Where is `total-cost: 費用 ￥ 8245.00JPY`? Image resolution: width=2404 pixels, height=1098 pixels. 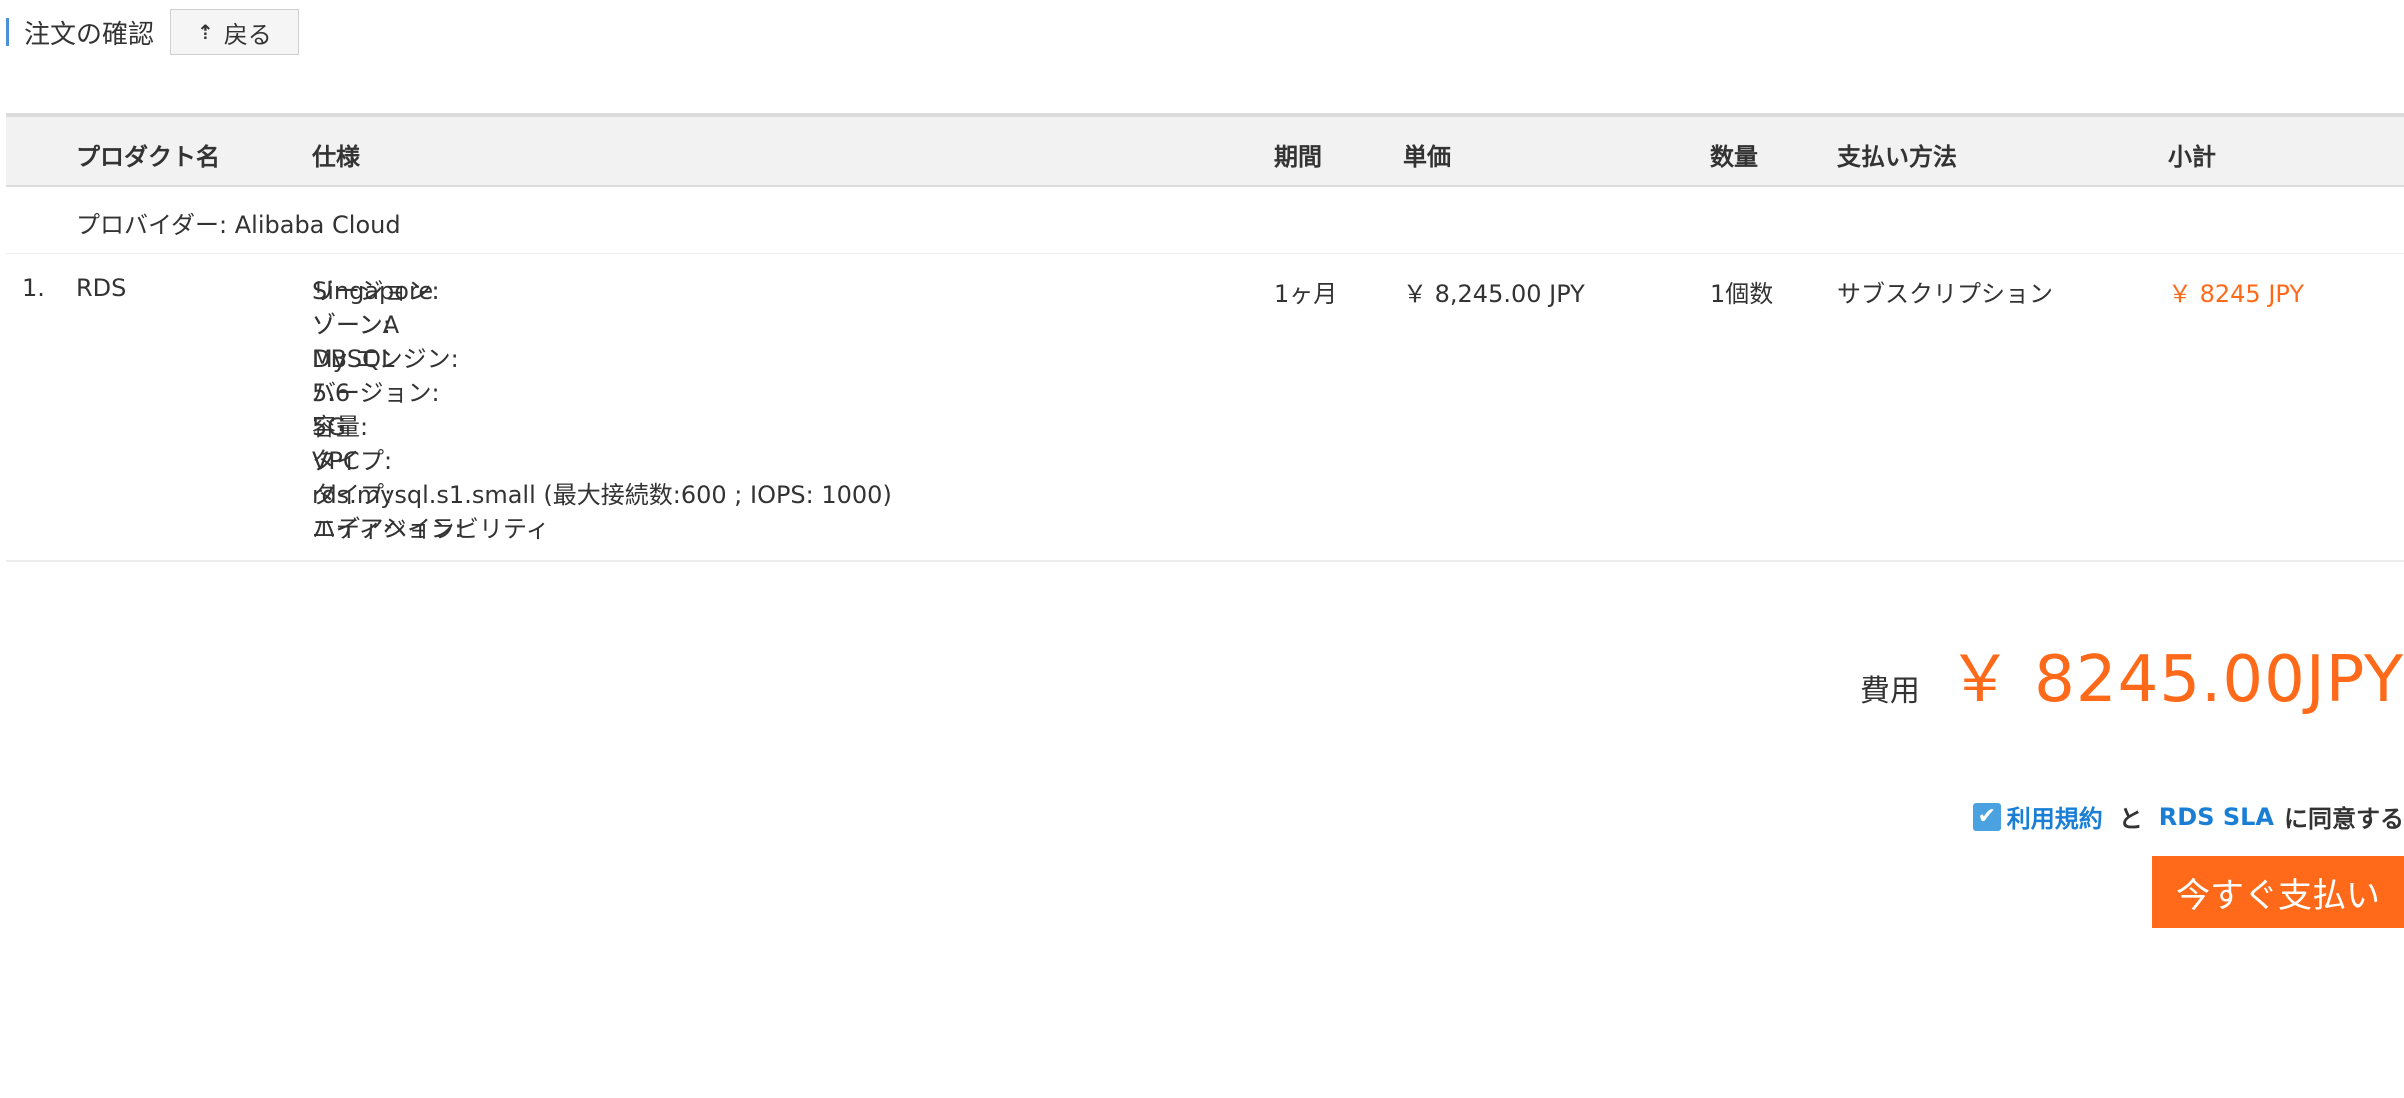 total-cost: 費用 ￥ 8245.00JPY is located at coordinates (2132, 674).